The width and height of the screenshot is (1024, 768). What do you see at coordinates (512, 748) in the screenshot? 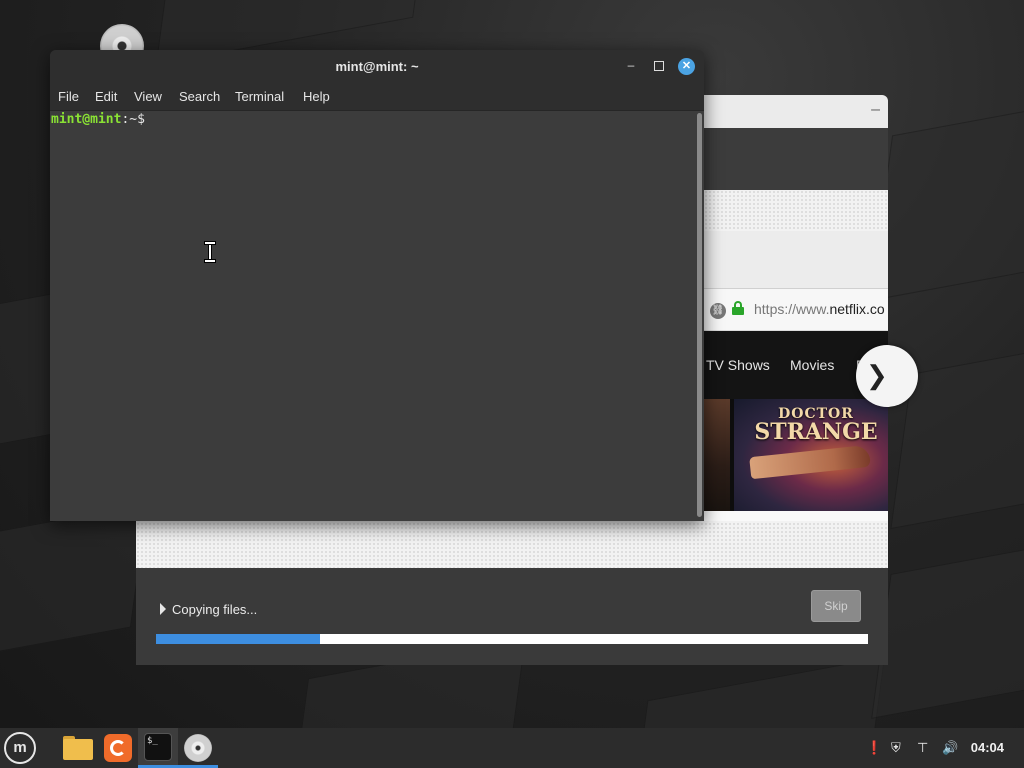
I see `taskbar: m $_ ❗ ⛨ ⊤ 🔊 04:04` at bounding box center [512, 748].